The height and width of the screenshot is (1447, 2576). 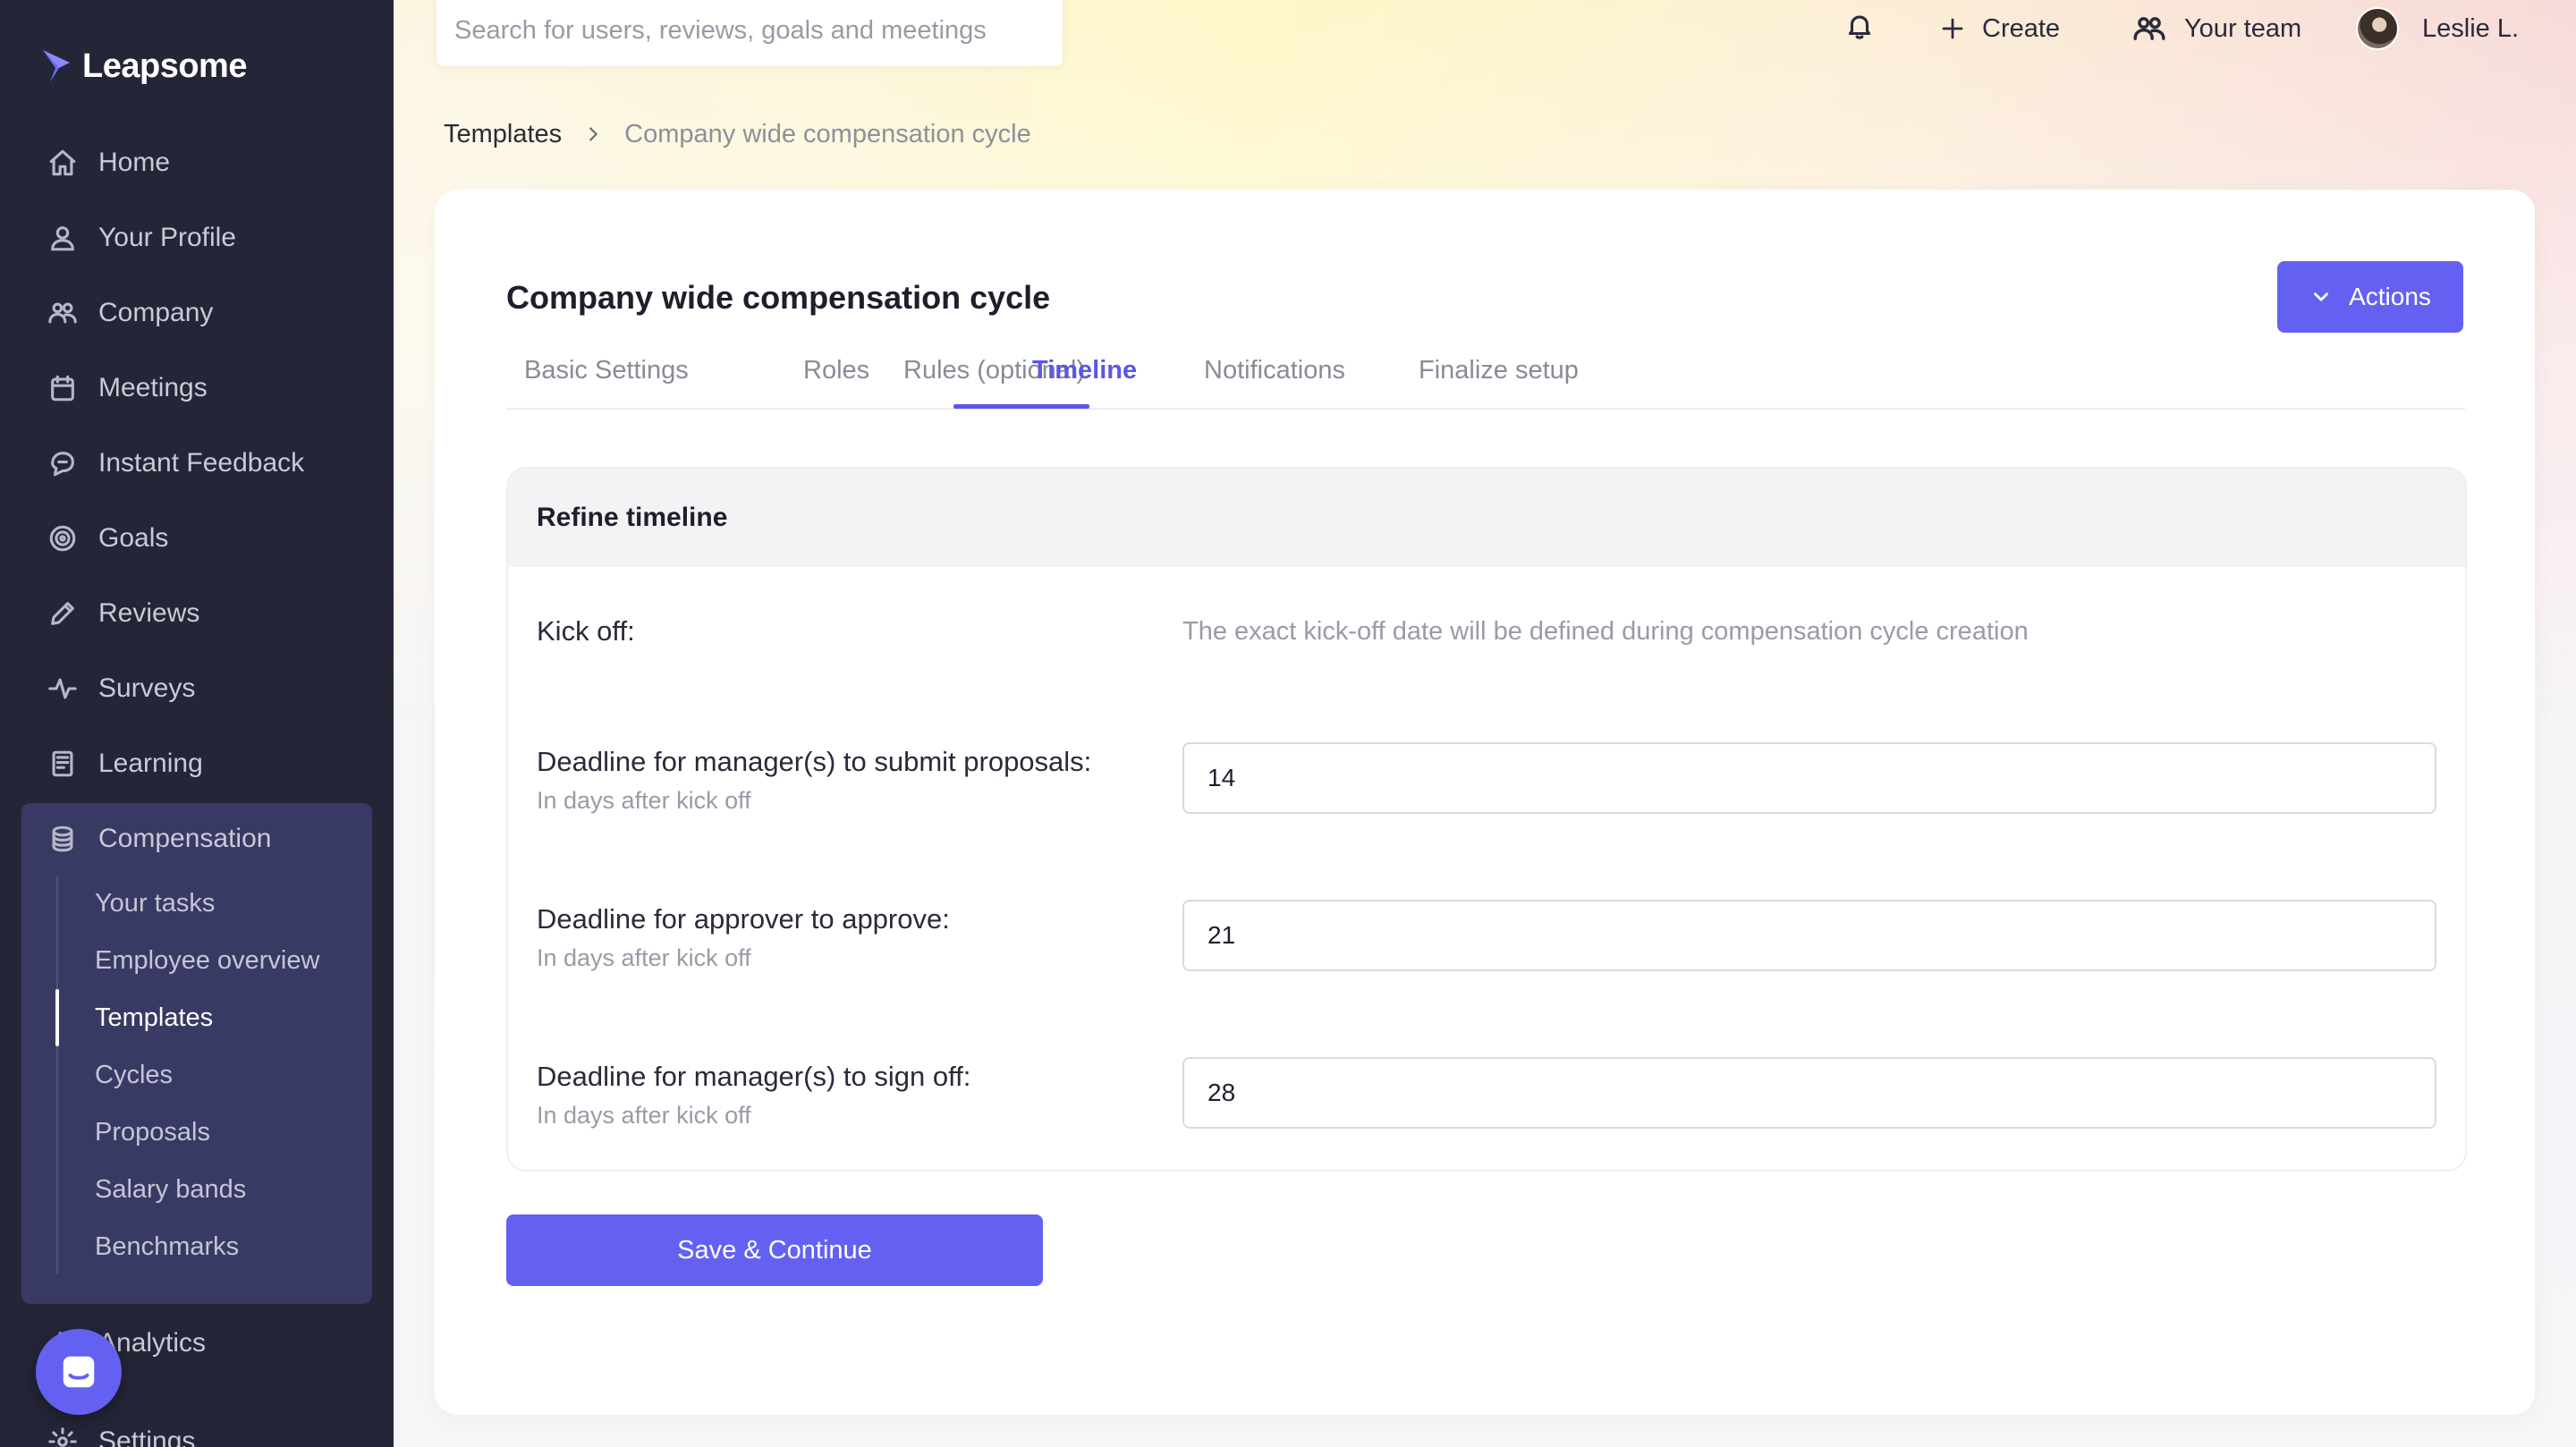 What do you see at coordinates (1809, 1093) in the screenshot?
I see `sign-off-days-input` at bounding box center [1809, 1093].